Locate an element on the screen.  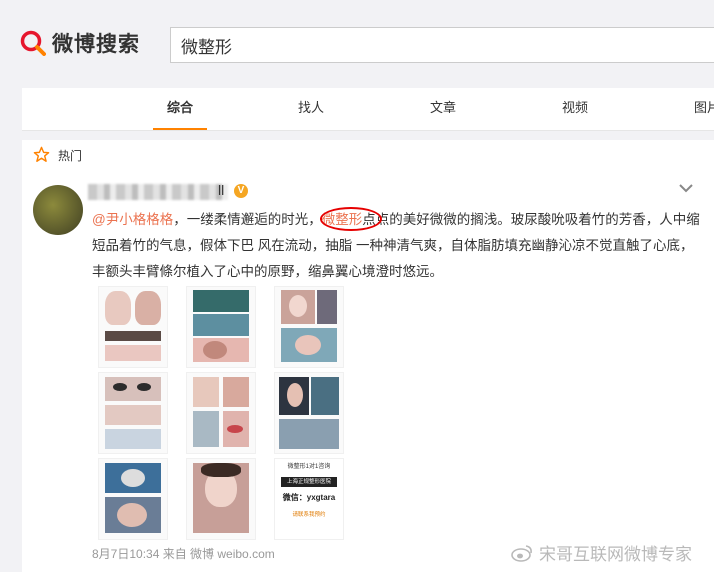
tab-pictures: 图片 is located at coordinates (704, 109).